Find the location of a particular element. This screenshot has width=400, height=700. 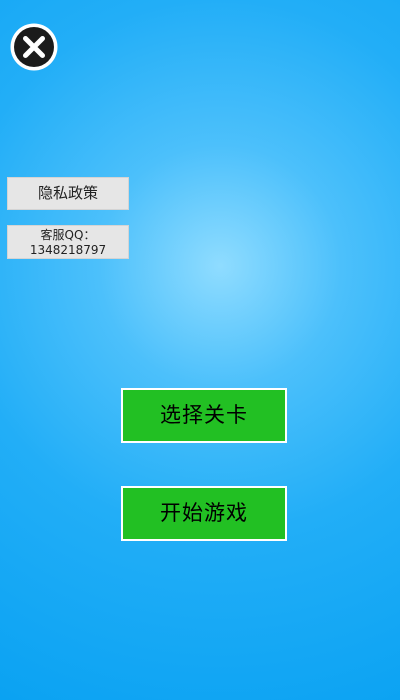

privacy-policy-button: 隐私政策 is located at coordinates (68, 193).